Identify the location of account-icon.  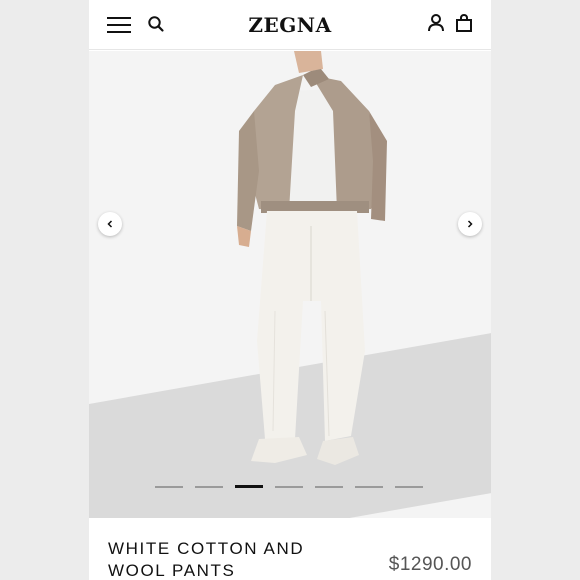
(436, 23).